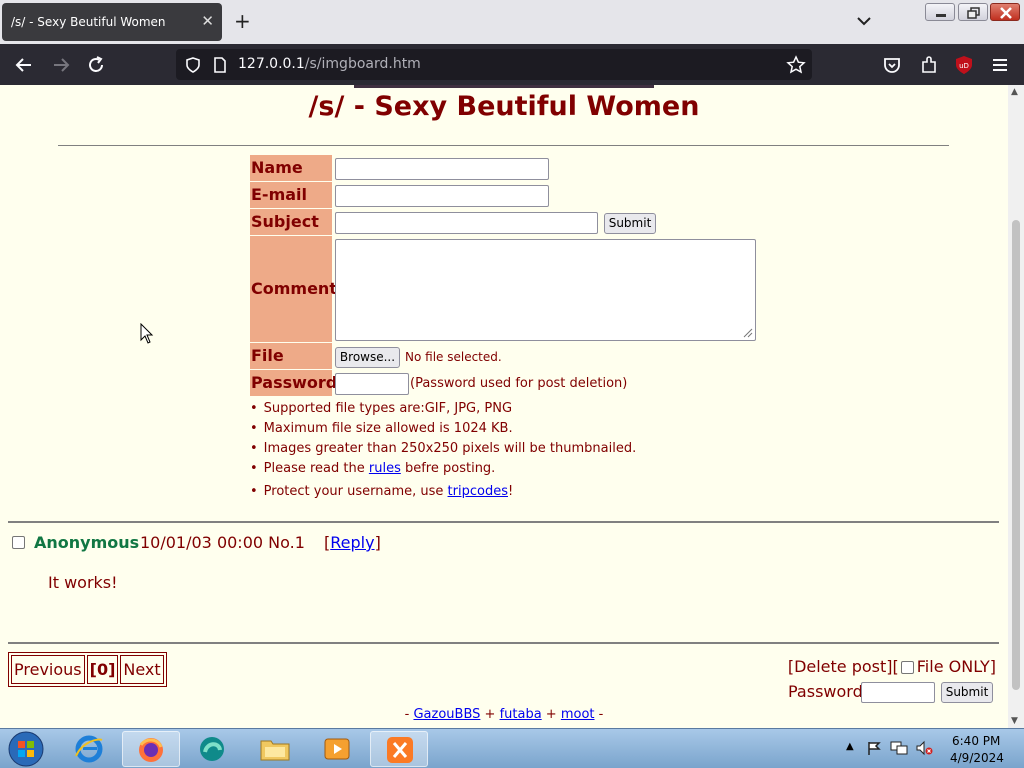 Image resolution: width=1024 pixels, height=768 pixels. Describe the element at coordinates (874, 748) in the screenshot. I see `action-center-flag-icon` at that location.